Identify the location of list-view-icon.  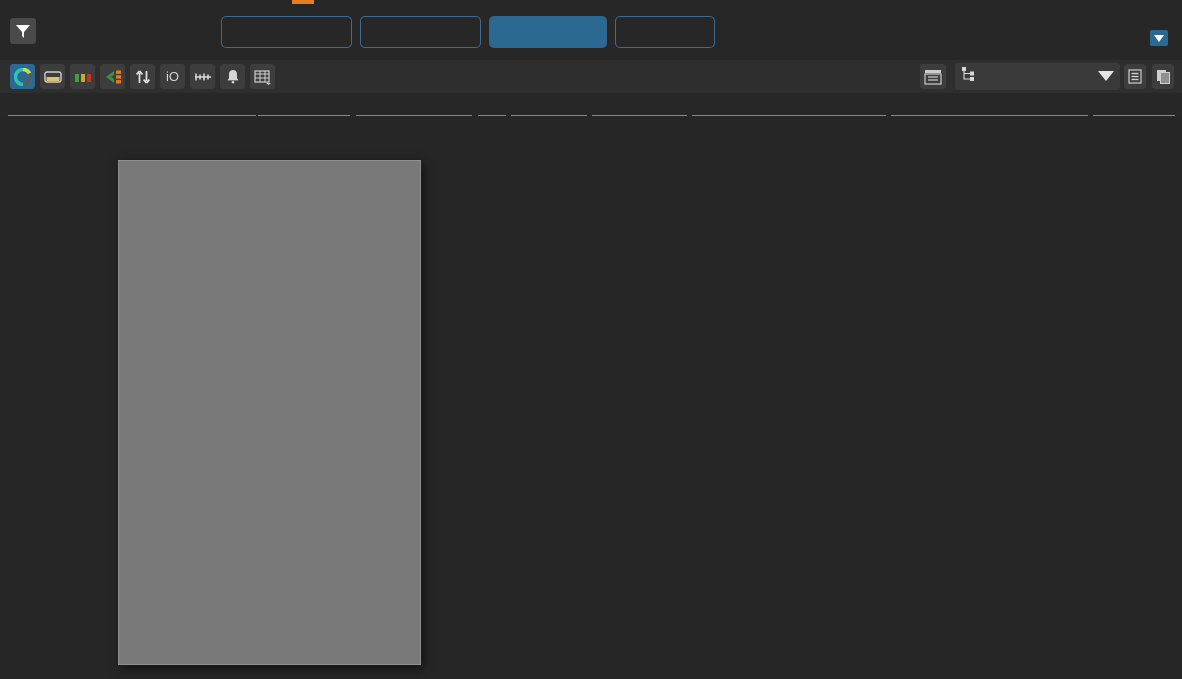
(1135, 76).